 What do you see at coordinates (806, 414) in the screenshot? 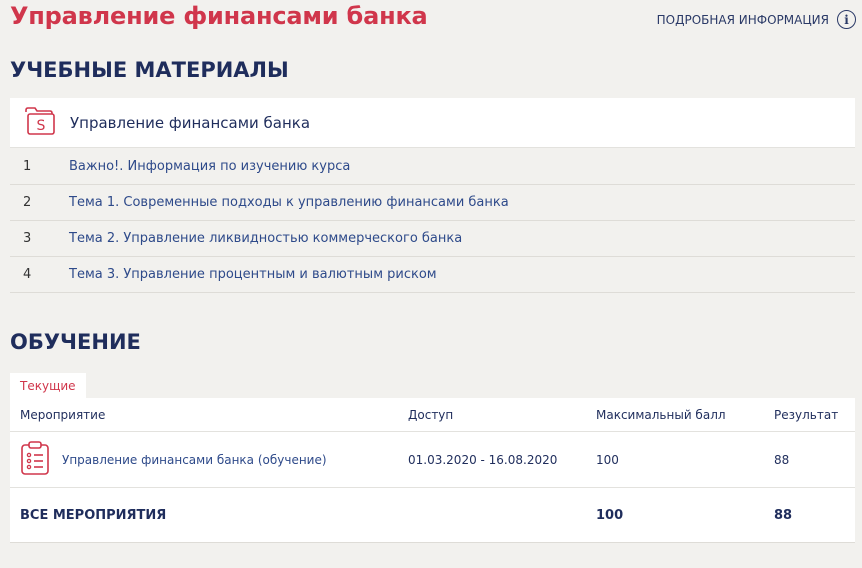
I see `column-header-result: Результат` at bounding box center [806, 414].